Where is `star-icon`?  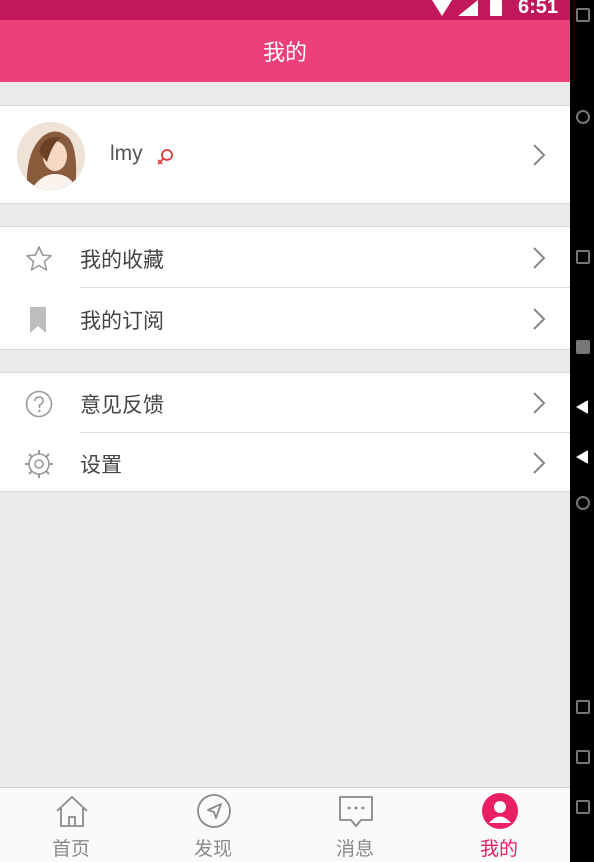
star-icon is located at coordinates (39, 258).